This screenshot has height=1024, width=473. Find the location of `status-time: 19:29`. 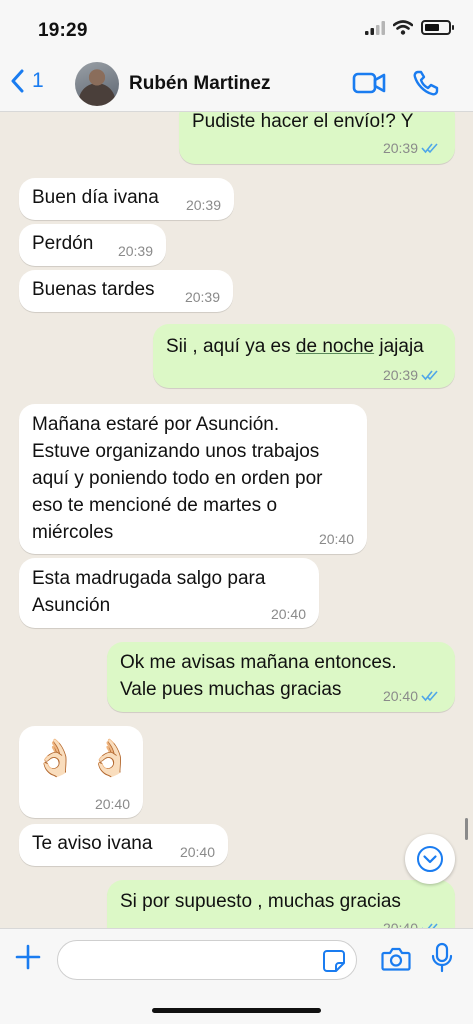

status-time: 19:29 is located at coordinates (63, 30).